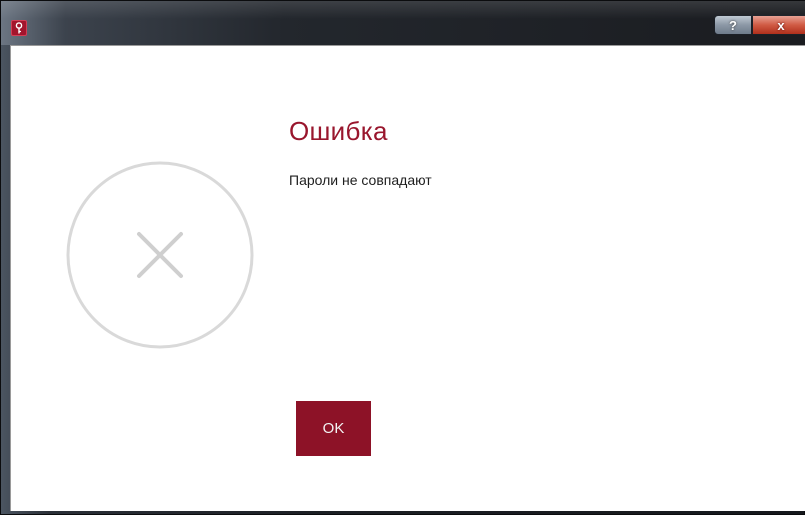 Image resolution: width=805 pixels, height=515 pixels. Describe the element at coordinates (160, 257) in the screenshot. I see `error-x-icon` at that location.